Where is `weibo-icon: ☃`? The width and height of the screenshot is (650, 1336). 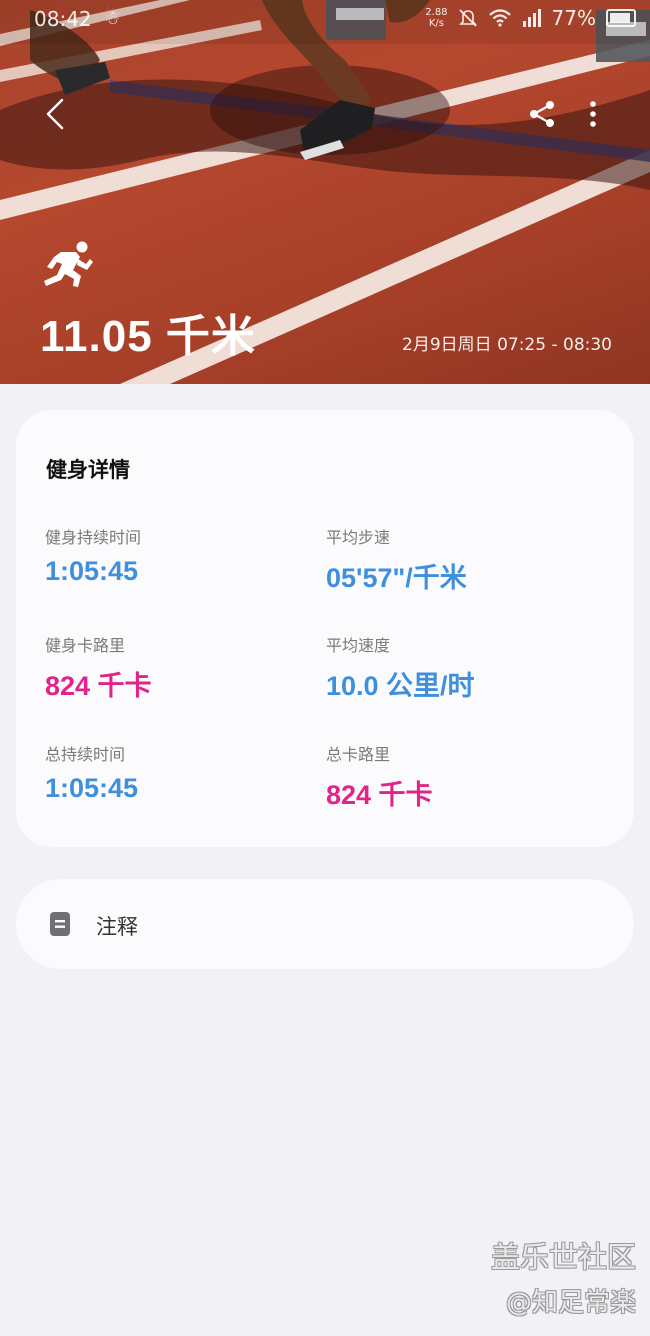
weibo-icon: ☃ is located at coordinates (112, 18).